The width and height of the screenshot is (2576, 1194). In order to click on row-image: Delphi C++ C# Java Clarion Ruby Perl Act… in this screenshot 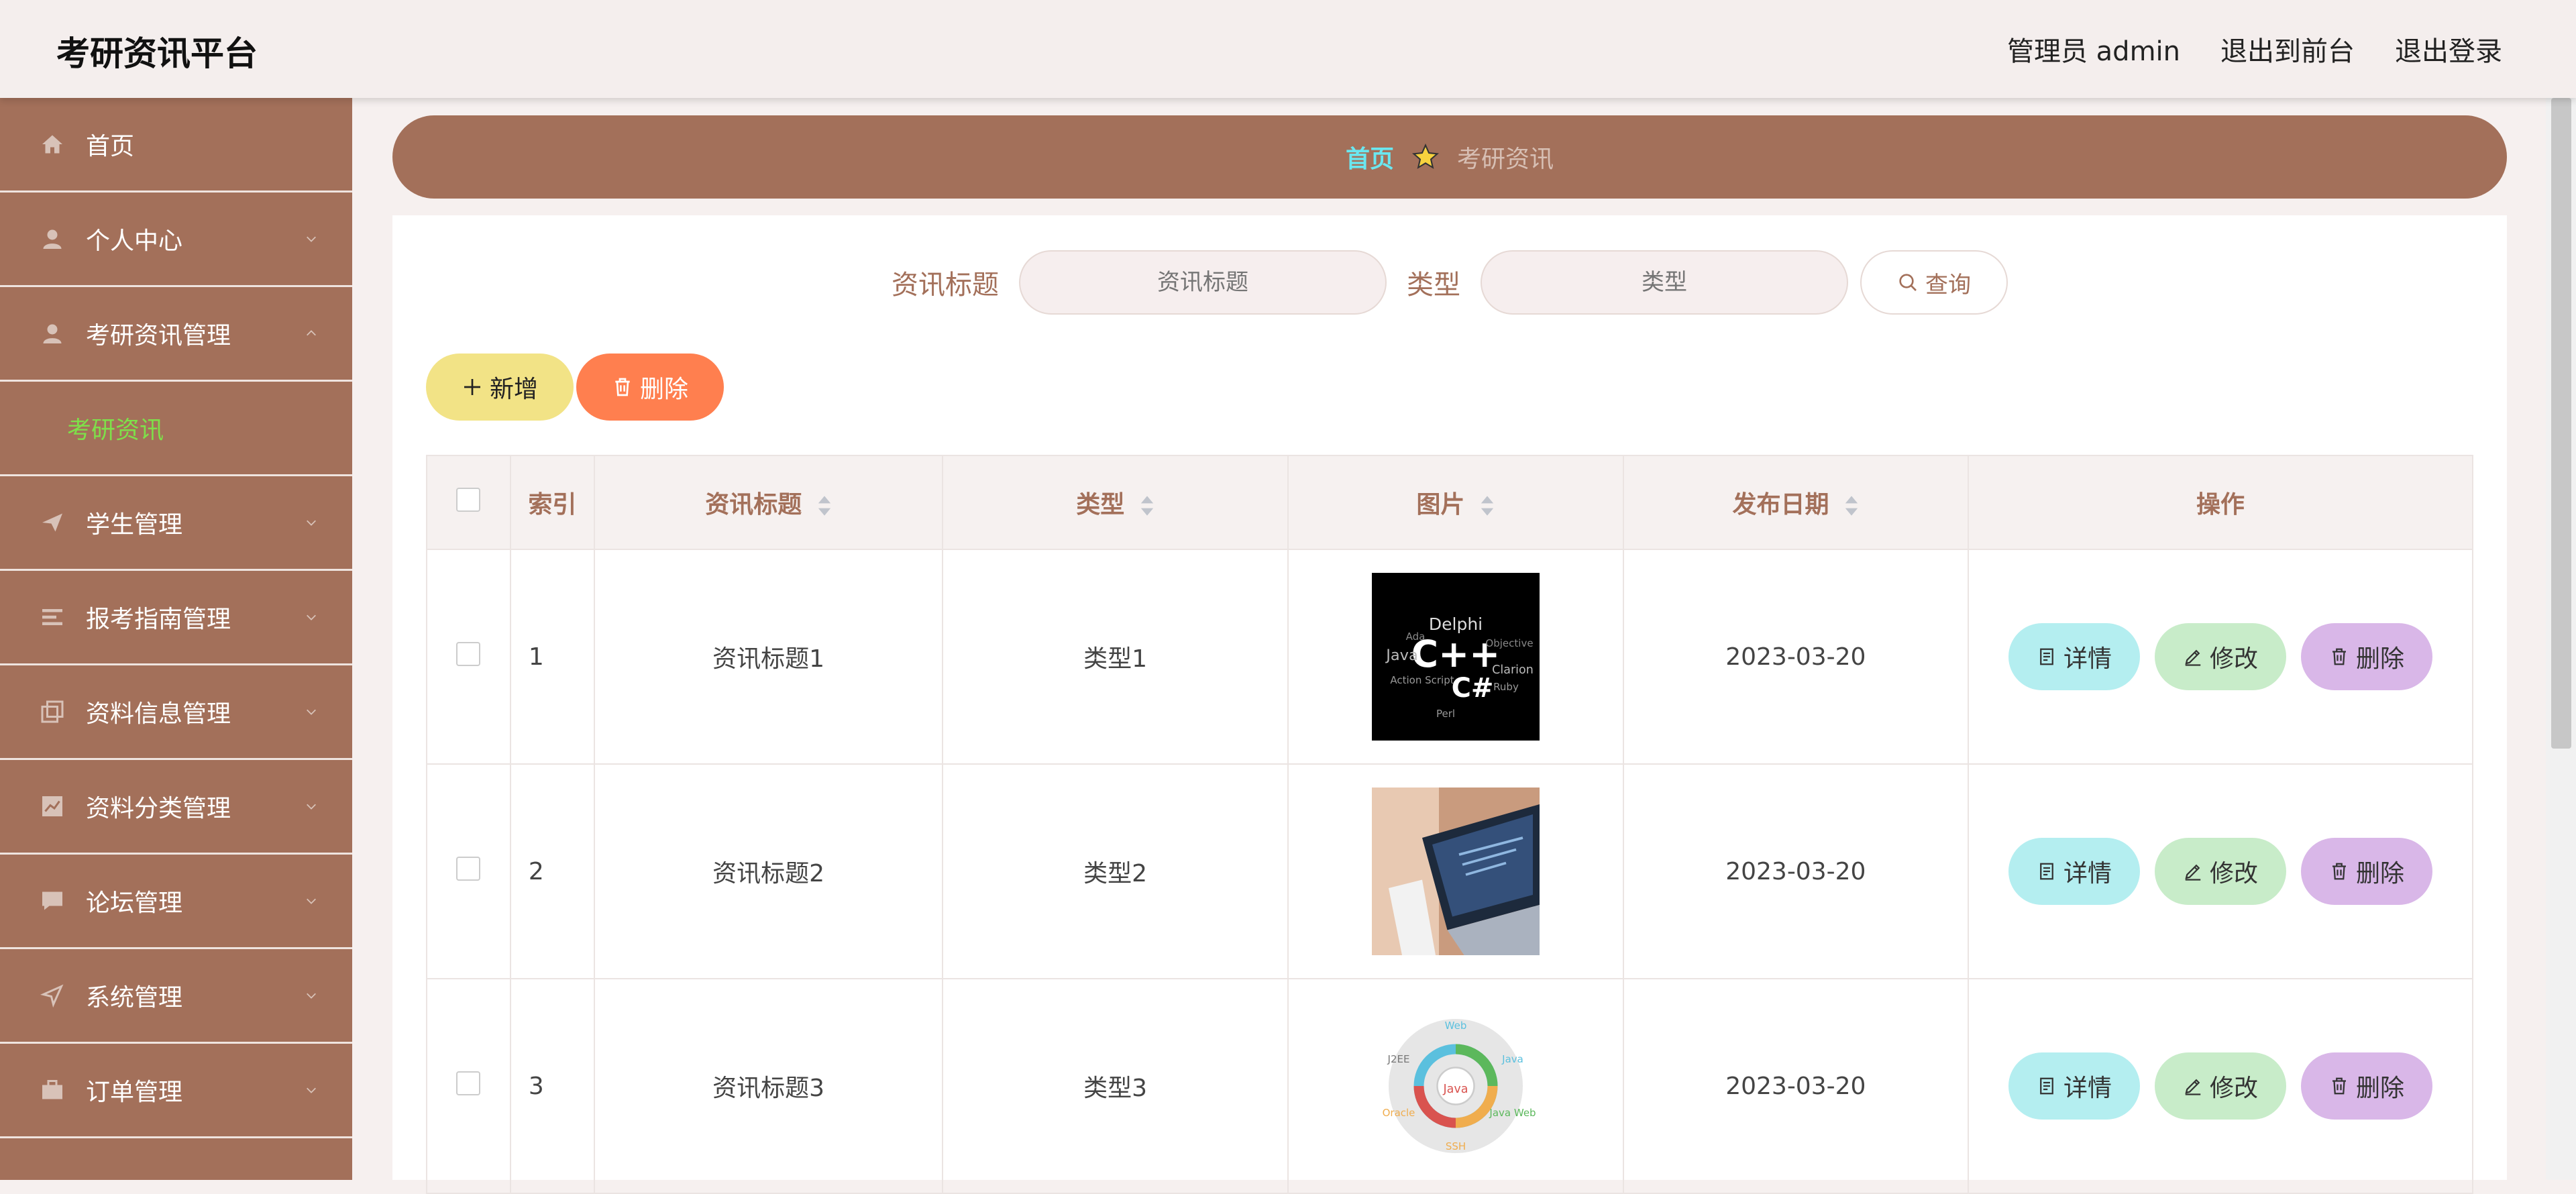, I will do `click(1455, 657)`.